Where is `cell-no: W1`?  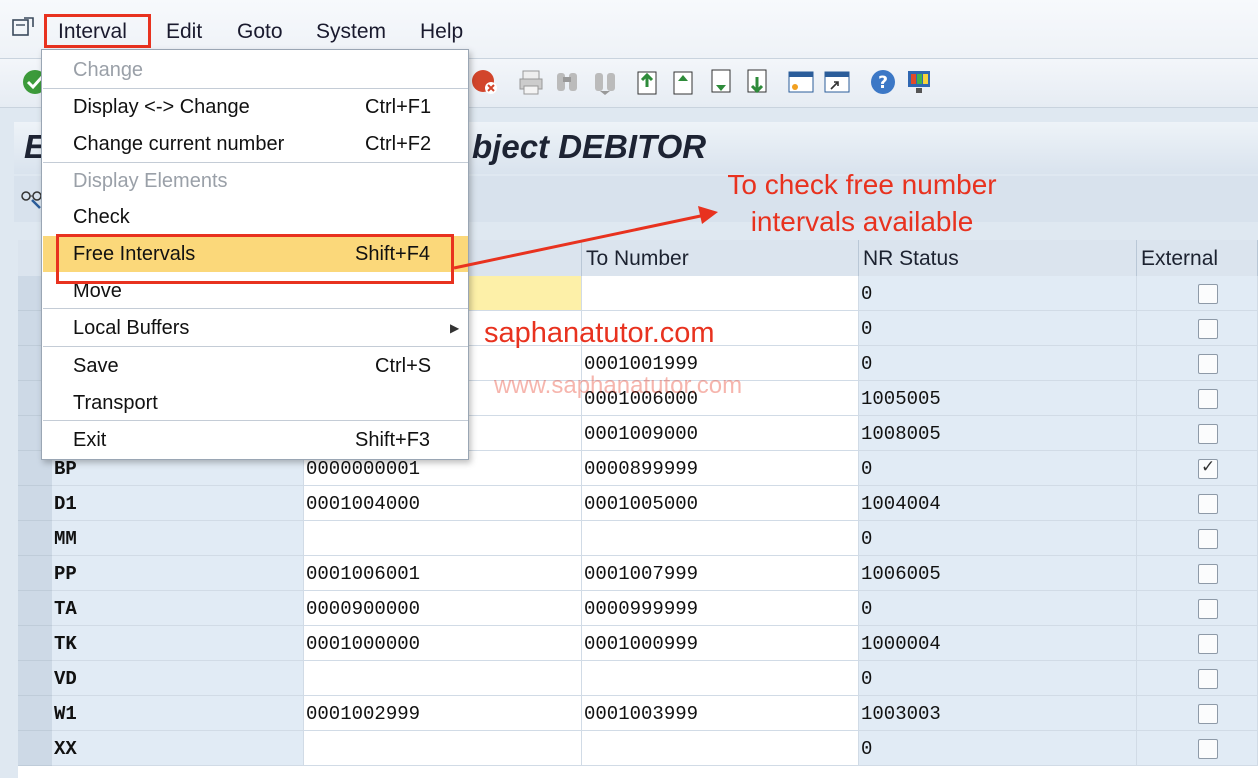
cell-no: W1 is located at coordinates (178, 713).